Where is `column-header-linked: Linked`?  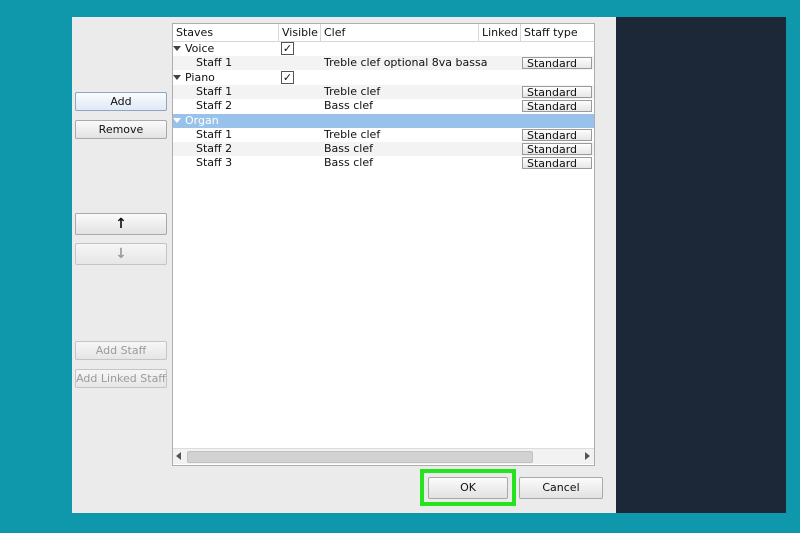
column-header-linked: Linked is located at coordinates (500, 32).